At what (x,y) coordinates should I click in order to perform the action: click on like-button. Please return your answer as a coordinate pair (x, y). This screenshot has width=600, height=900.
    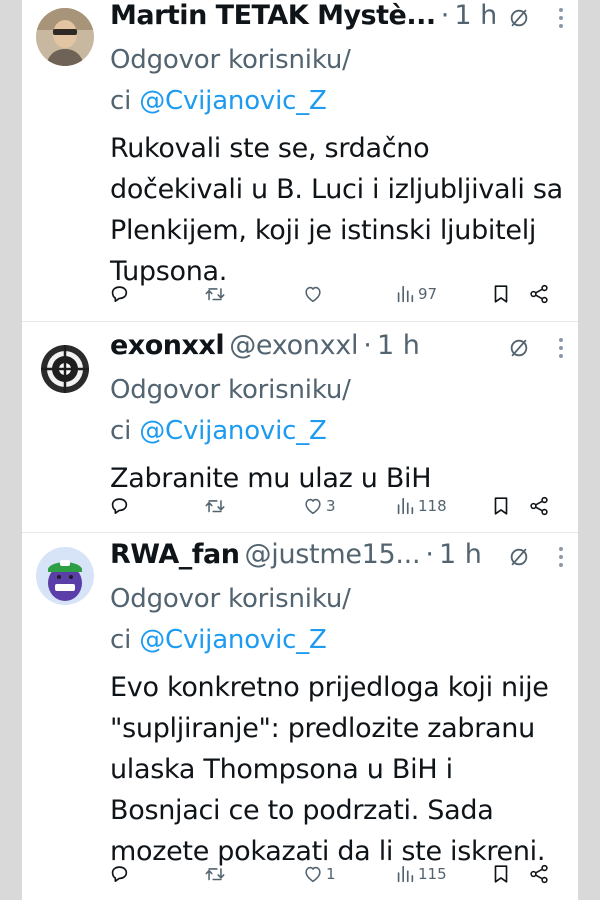
    Looking at the image, I should click on (314, 294).